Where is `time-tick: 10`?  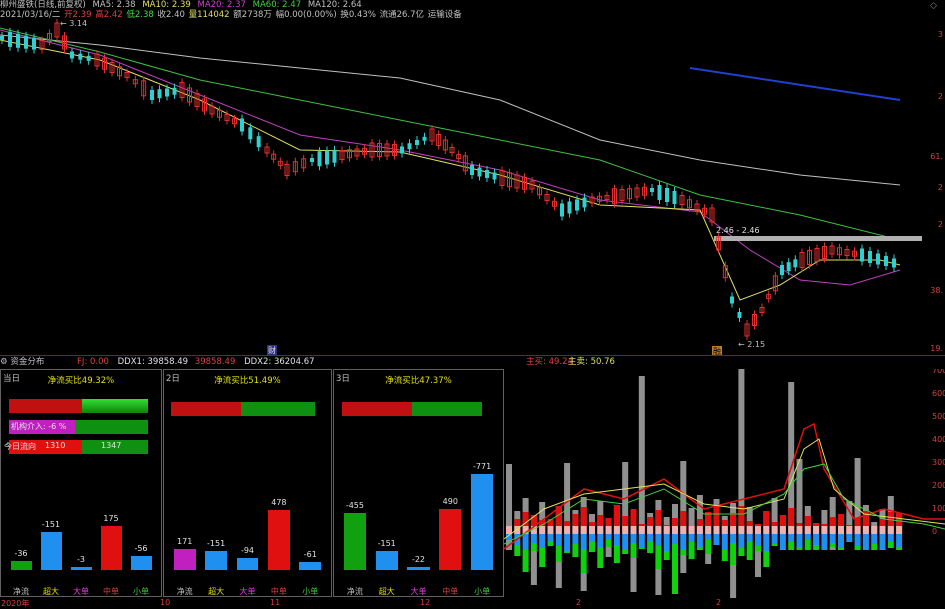 time-tick: 10 is located at coordinates (165, 602).